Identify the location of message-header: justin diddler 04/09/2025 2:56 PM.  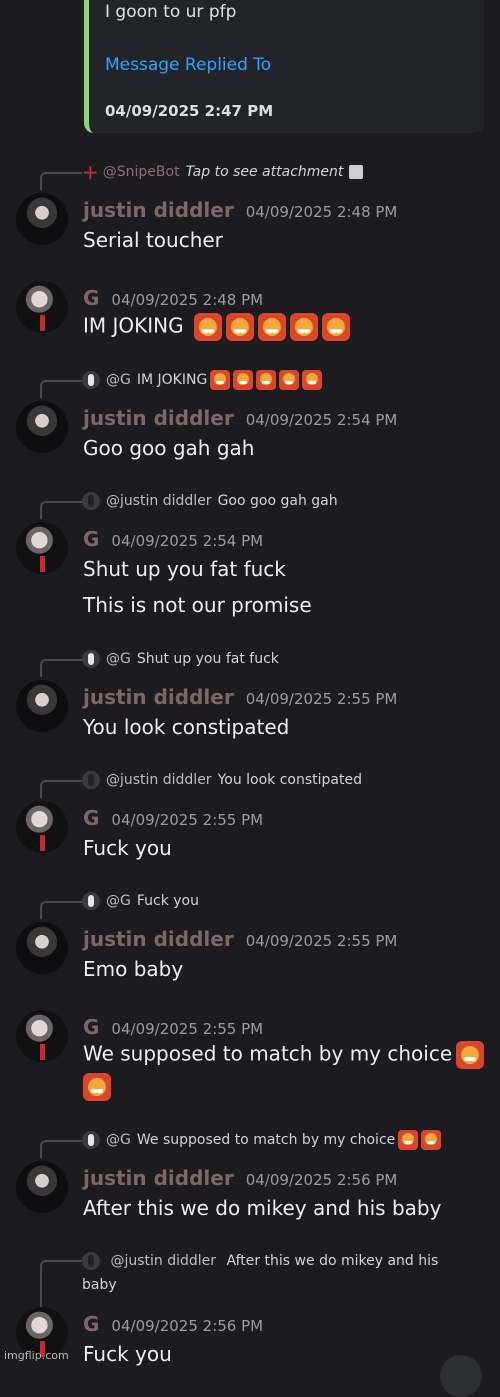
(240, 1179).